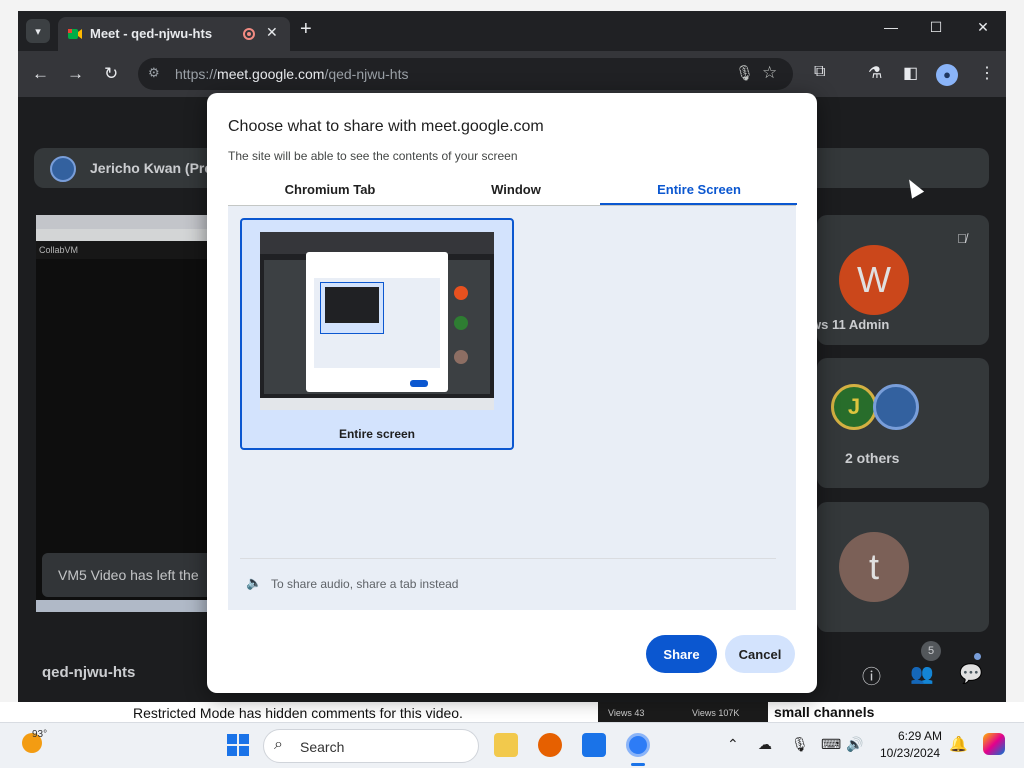 This screenshot has width=1024, height=768. Describe the element at coordinates (638, 745) in the screenshot. I see `chromium-icon` at that location.